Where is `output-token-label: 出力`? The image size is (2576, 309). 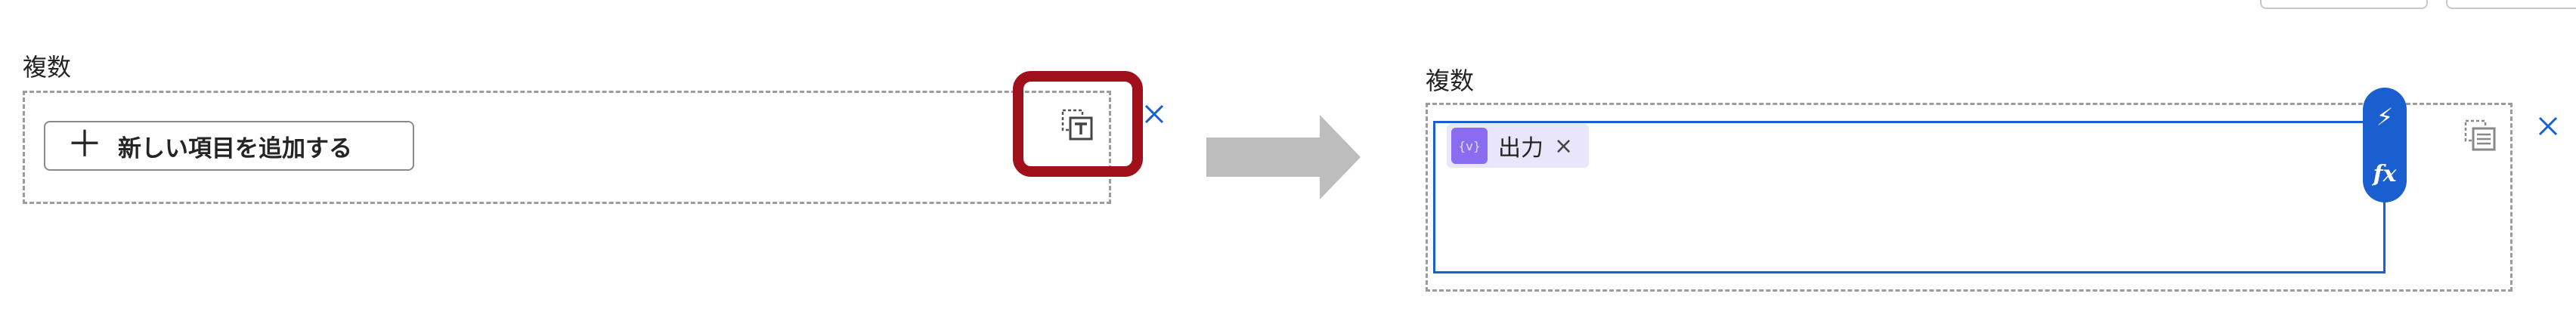 output-token-label: 出力 is located at coordinates (1520, 148).